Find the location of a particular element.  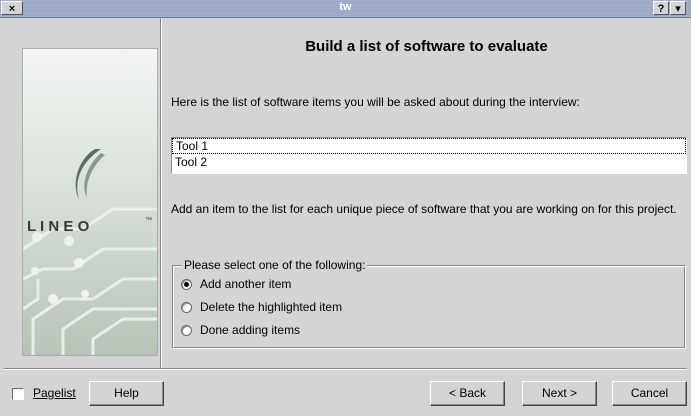

lineo-side-image: L I N E O ™ is located at coordinates (90, 202).